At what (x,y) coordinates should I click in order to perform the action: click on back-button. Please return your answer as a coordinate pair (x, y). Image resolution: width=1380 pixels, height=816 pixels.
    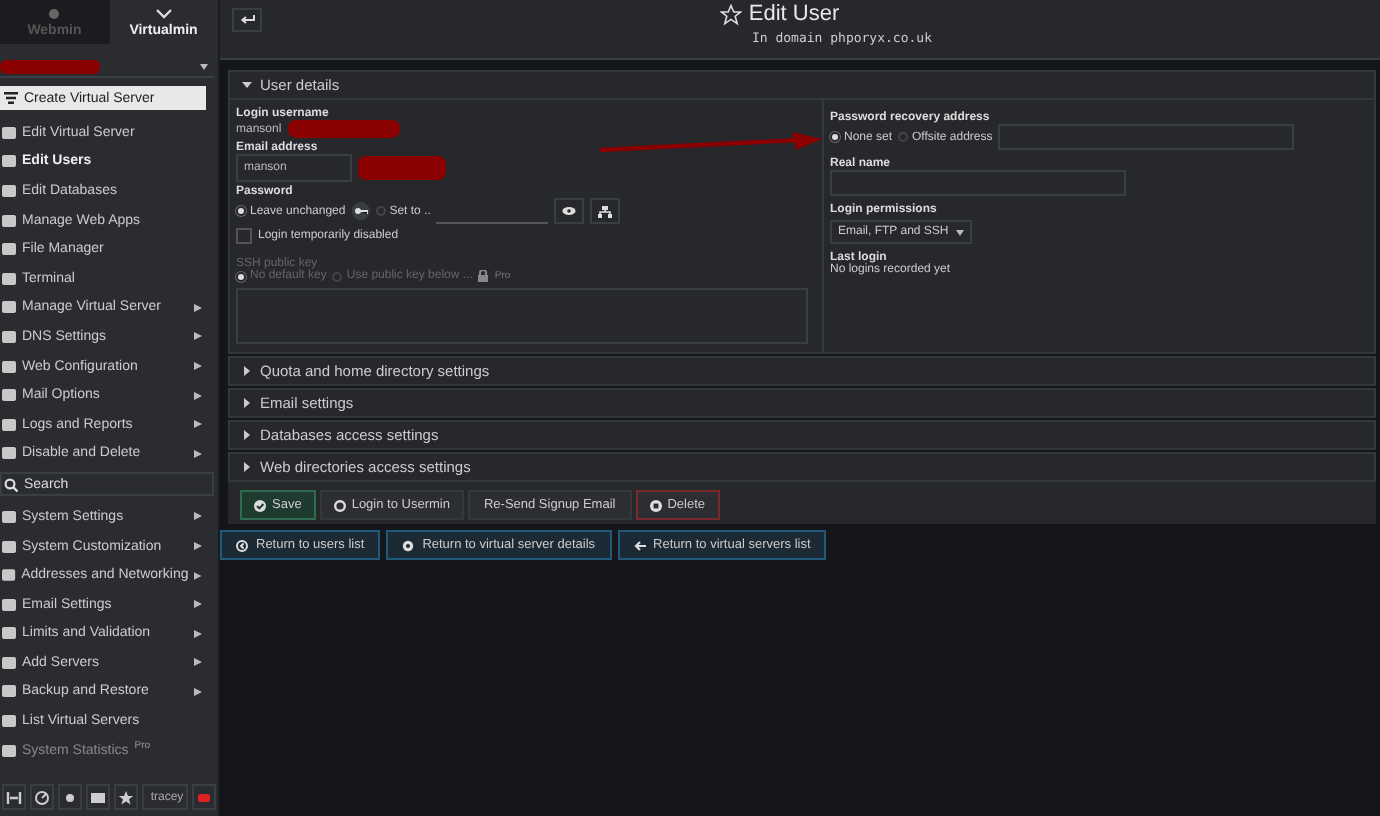
    Looking at the image, I should click on (247, 20).